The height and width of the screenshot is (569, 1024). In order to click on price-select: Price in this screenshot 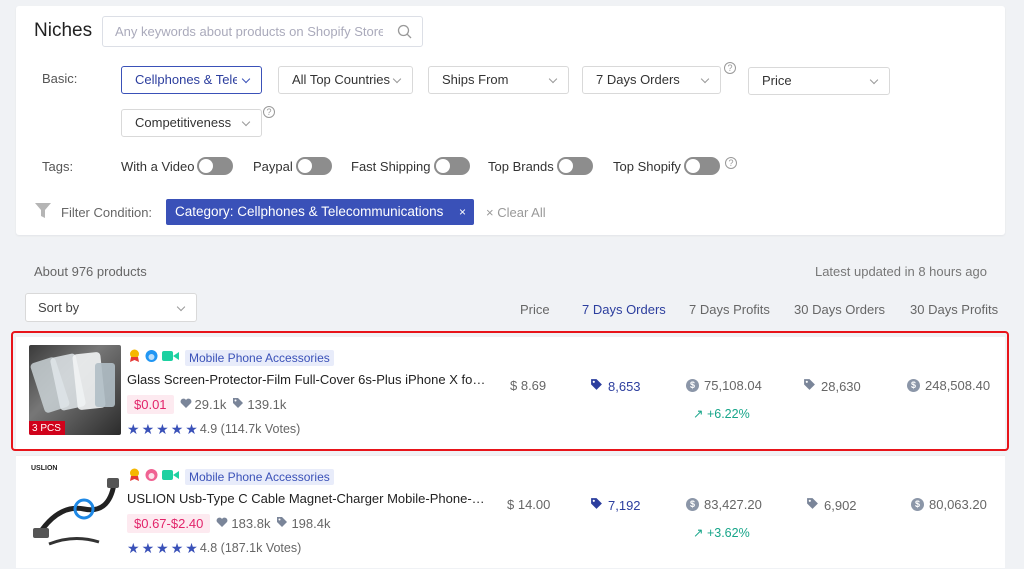, I will do `click(819, 81)`.